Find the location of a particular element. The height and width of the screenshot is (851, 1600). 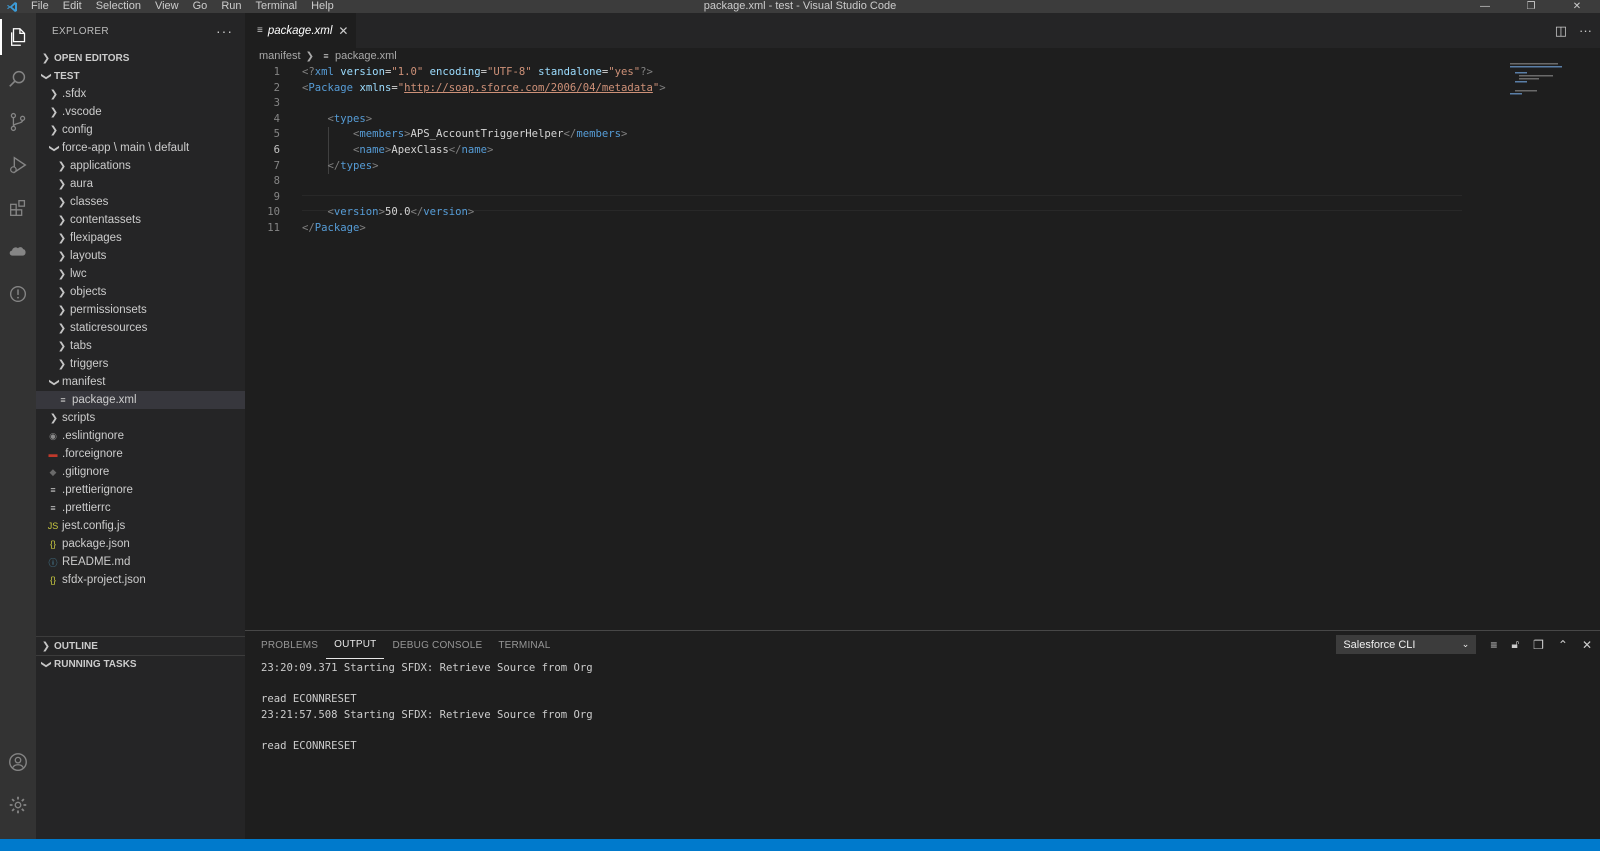

tree-file: {} package.json is located at coordinates (140, 544).